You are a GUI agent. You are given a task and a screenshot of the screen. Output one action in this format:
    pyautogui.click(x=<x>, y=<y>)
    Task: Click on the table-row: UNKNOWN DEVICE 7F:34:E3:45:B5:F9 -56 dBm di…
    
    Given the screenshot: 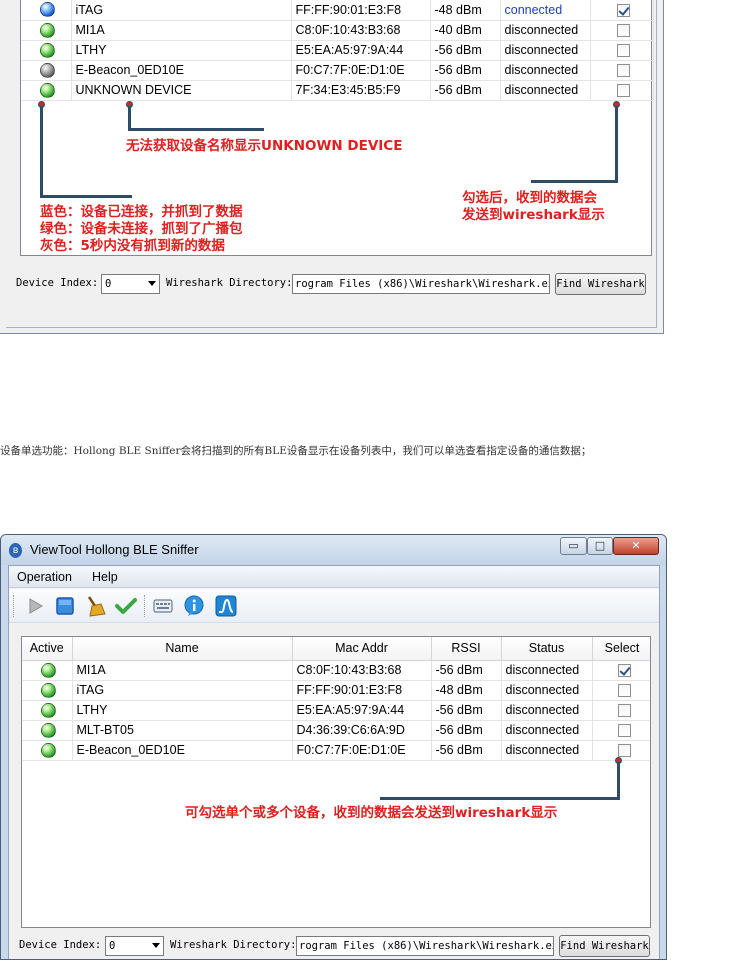 What is the action you would take?
    pyautogui.click(x=337, y=90)
    